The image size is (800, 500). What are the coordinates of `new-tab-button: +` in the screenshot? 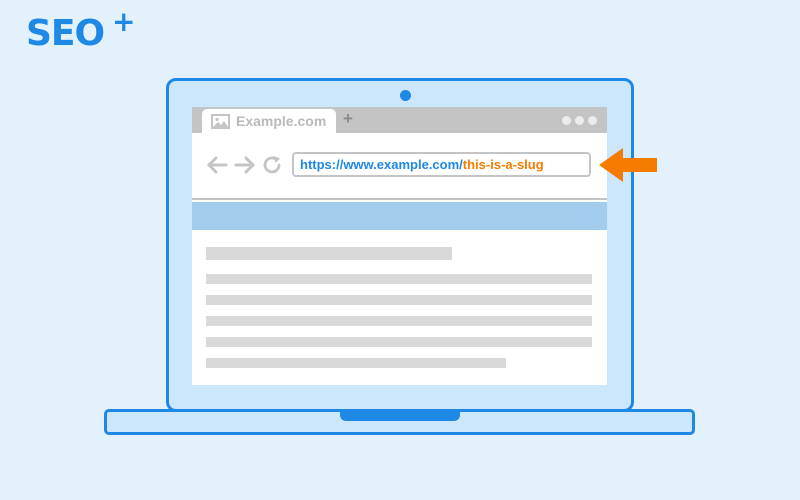 It's located at (348, 119).